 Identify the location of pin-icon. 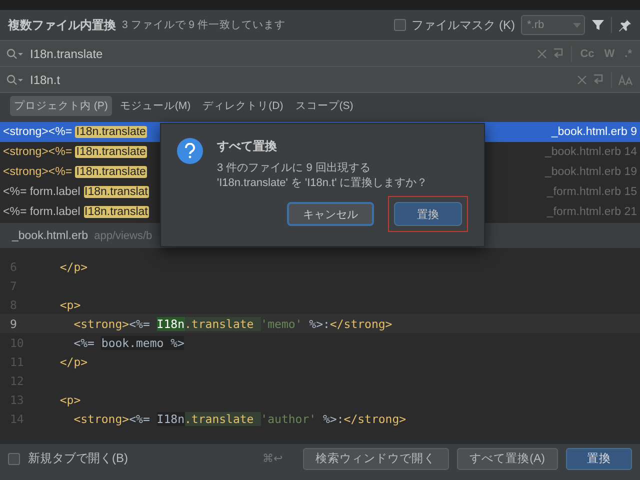
(625, 25).